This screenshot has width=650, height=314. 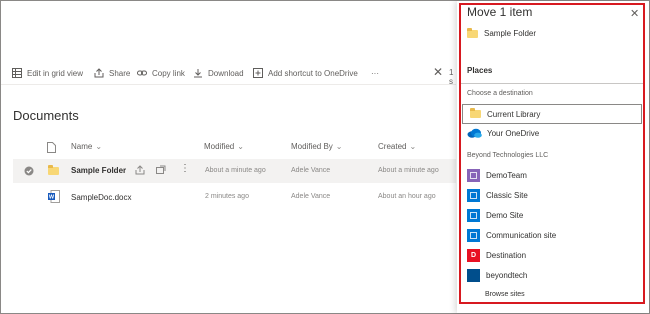 What do you see at coordinates (51, 148) in the screenshot?
I see `file-type-icon` at bounding box center [51, 148].